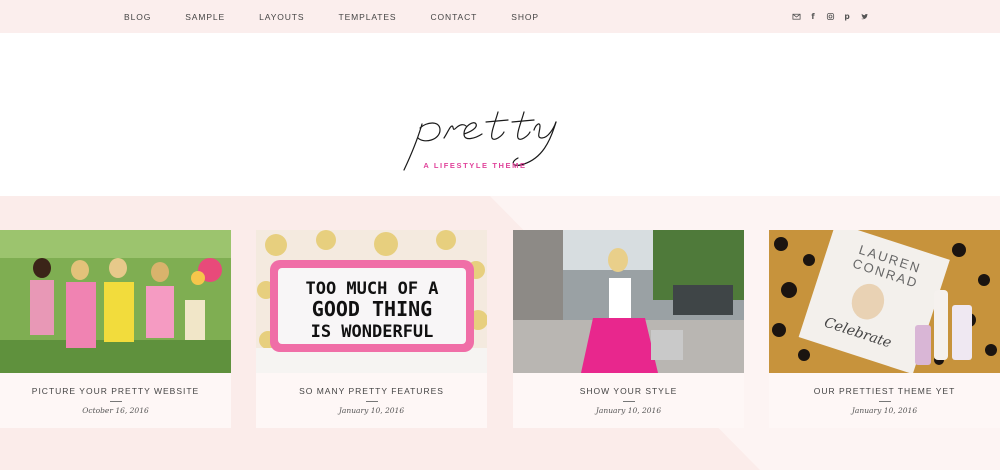 The height and width of the screenshot is (470, 1000). Describe the element at coordinates (372, 332) in the screenshot. I see `pillow-line-3: IS WONDERFUL` at that location.